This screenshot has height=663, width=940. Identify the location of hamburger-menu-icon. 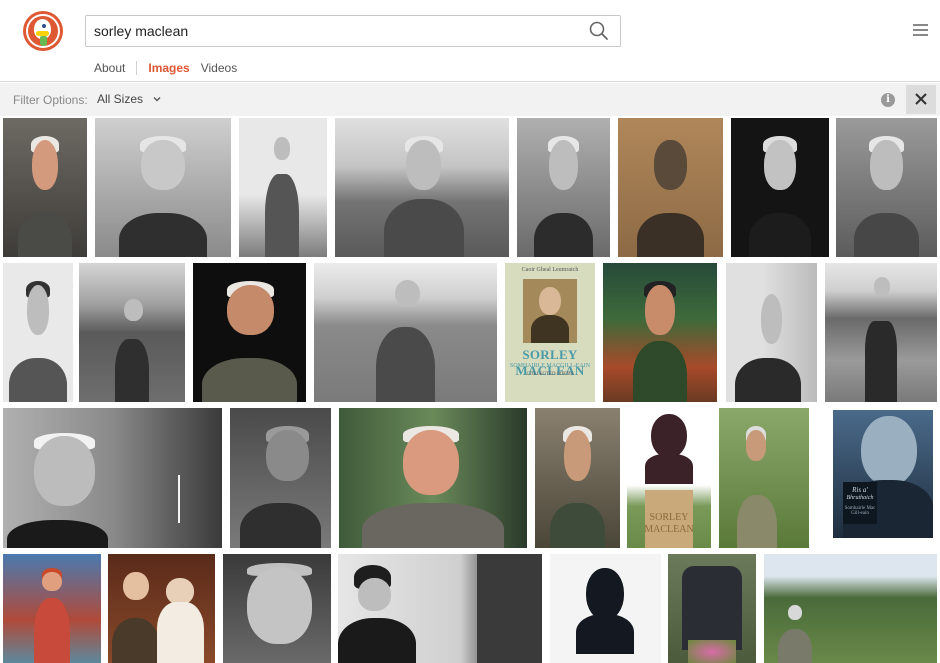
(920, 30).